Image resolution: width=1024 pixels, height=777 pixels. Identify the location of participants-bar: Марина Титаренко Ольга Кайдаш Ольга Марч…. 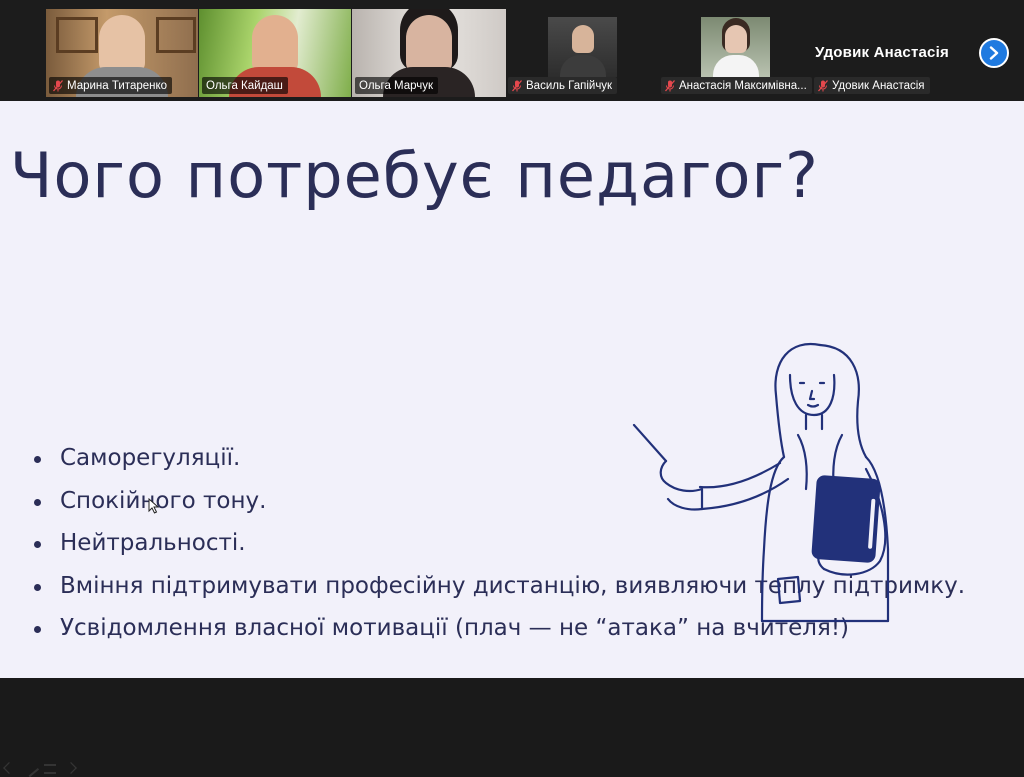
(512, 50).